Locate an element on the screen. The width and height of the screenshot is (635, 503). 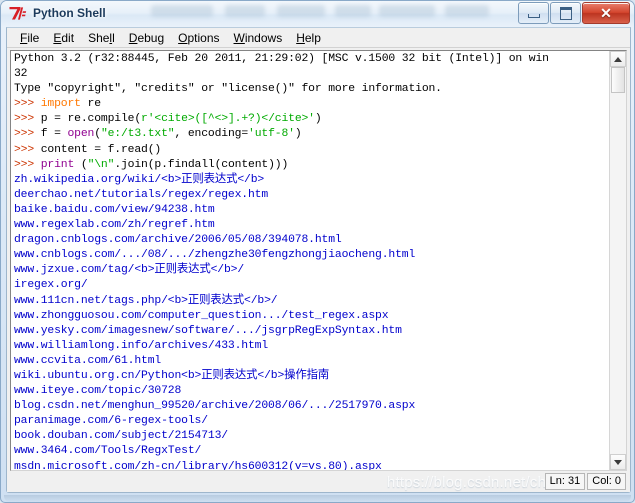
vertical-scrollbar is located at coordinates (617, 260).